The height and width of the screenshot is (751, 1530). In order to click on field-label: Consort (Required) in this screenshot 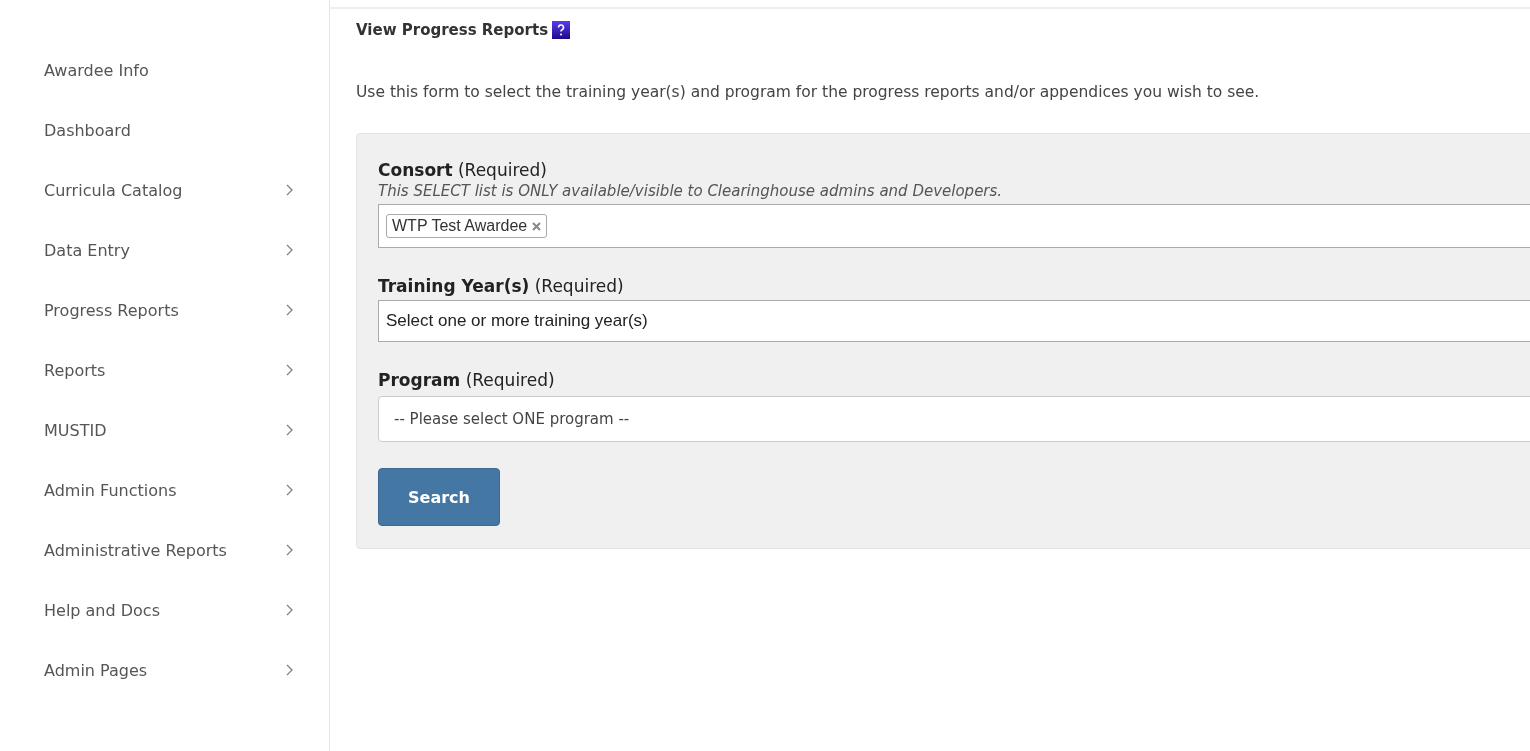, I will do `click(463, 170)`.